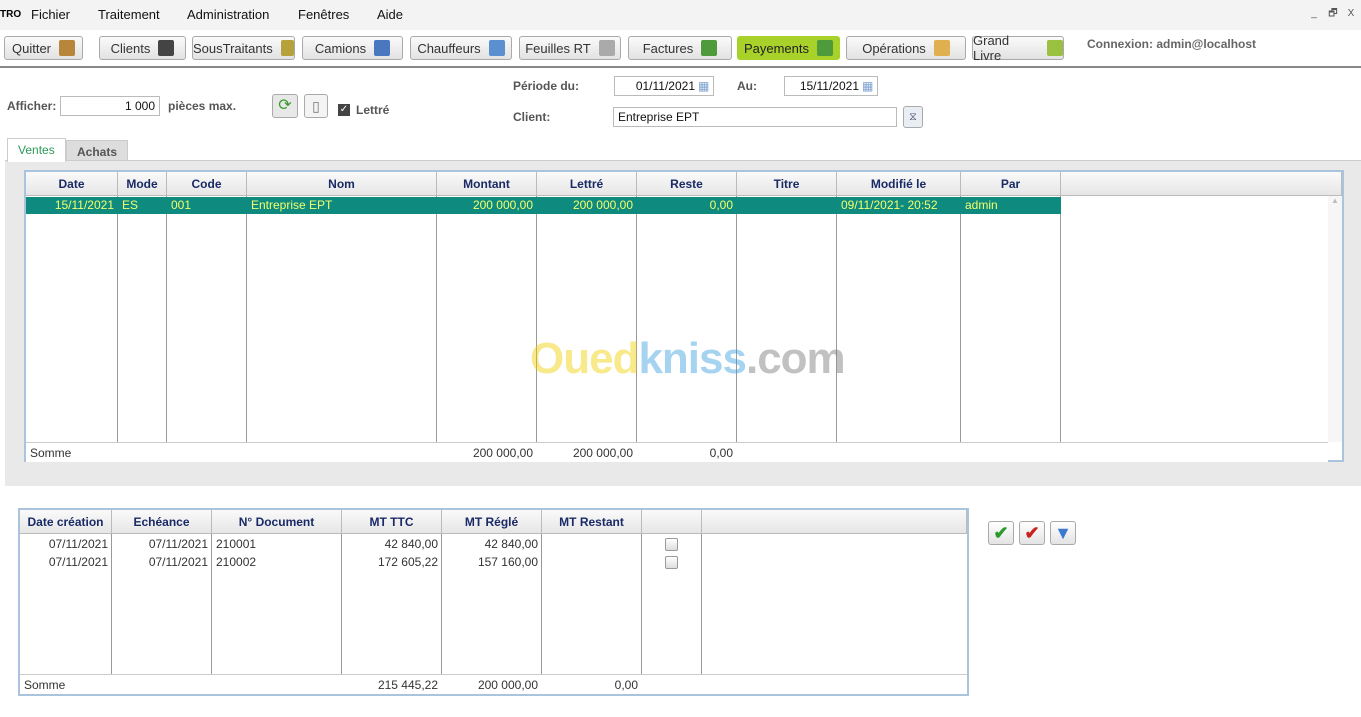 The image size is (1361, 717). Describe the element at coordinates (129, 14) in the screenshot. I see `menu-traitement: Traitement` at that location.